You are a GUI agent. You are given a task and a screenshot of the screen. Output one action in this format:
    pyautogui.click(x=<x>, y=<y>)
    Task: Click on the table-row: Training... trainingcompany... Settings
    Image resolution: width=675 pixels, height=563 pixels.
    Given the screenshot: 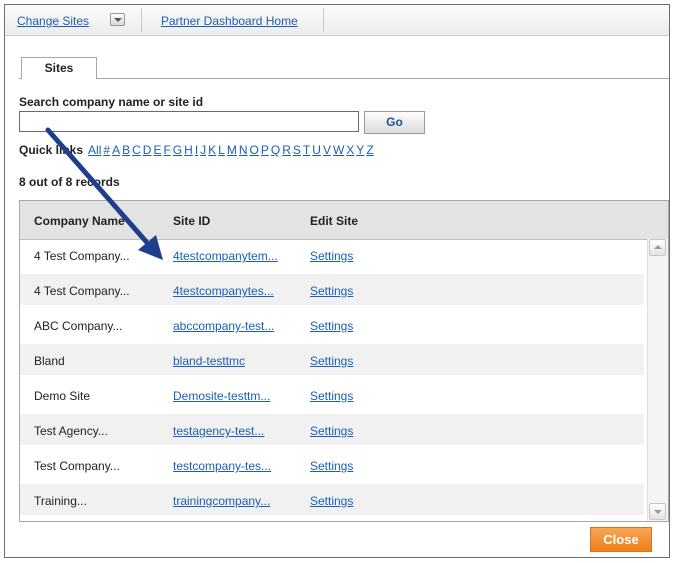 What is the action you would take?
    pyautogui.click(x=332, y=499)
    